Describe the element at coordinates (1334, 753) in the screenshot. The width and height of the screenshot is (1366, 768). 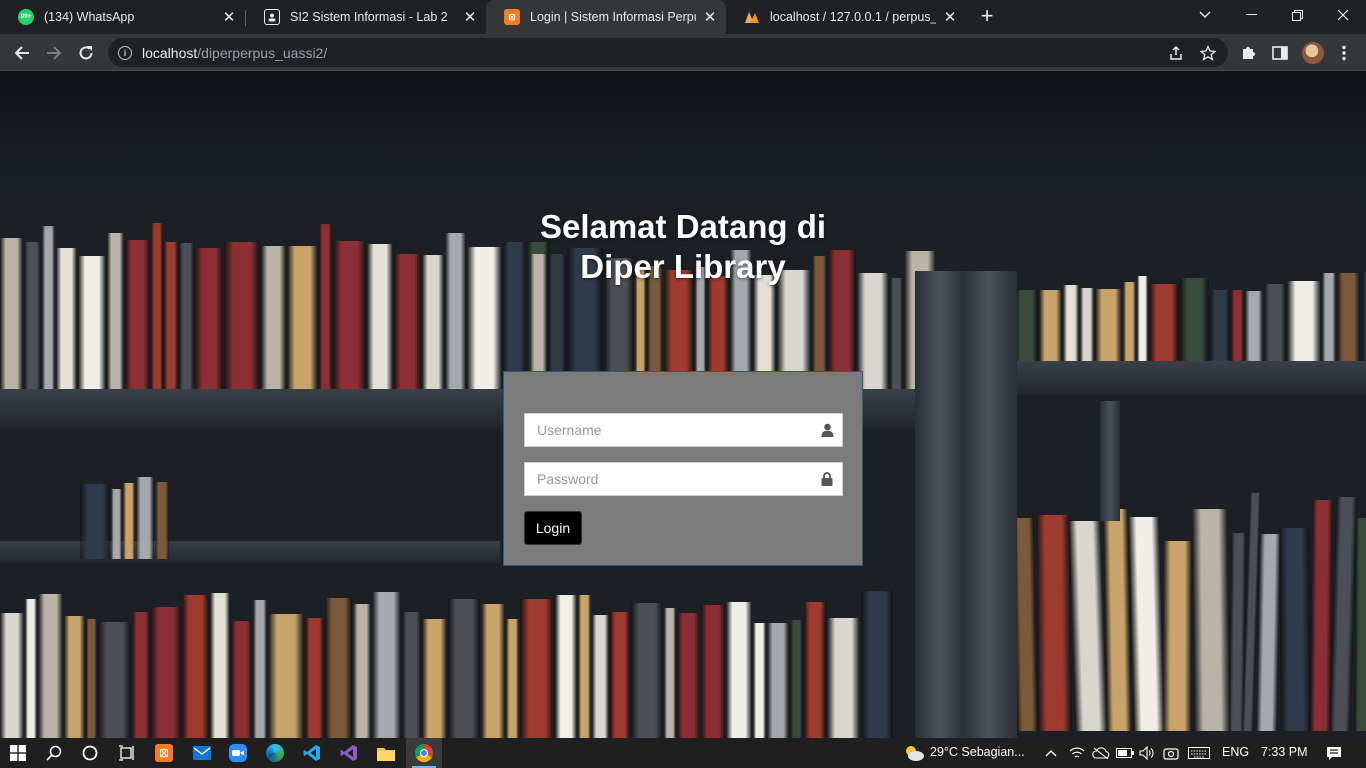
I see `notifications-icon` at that location.